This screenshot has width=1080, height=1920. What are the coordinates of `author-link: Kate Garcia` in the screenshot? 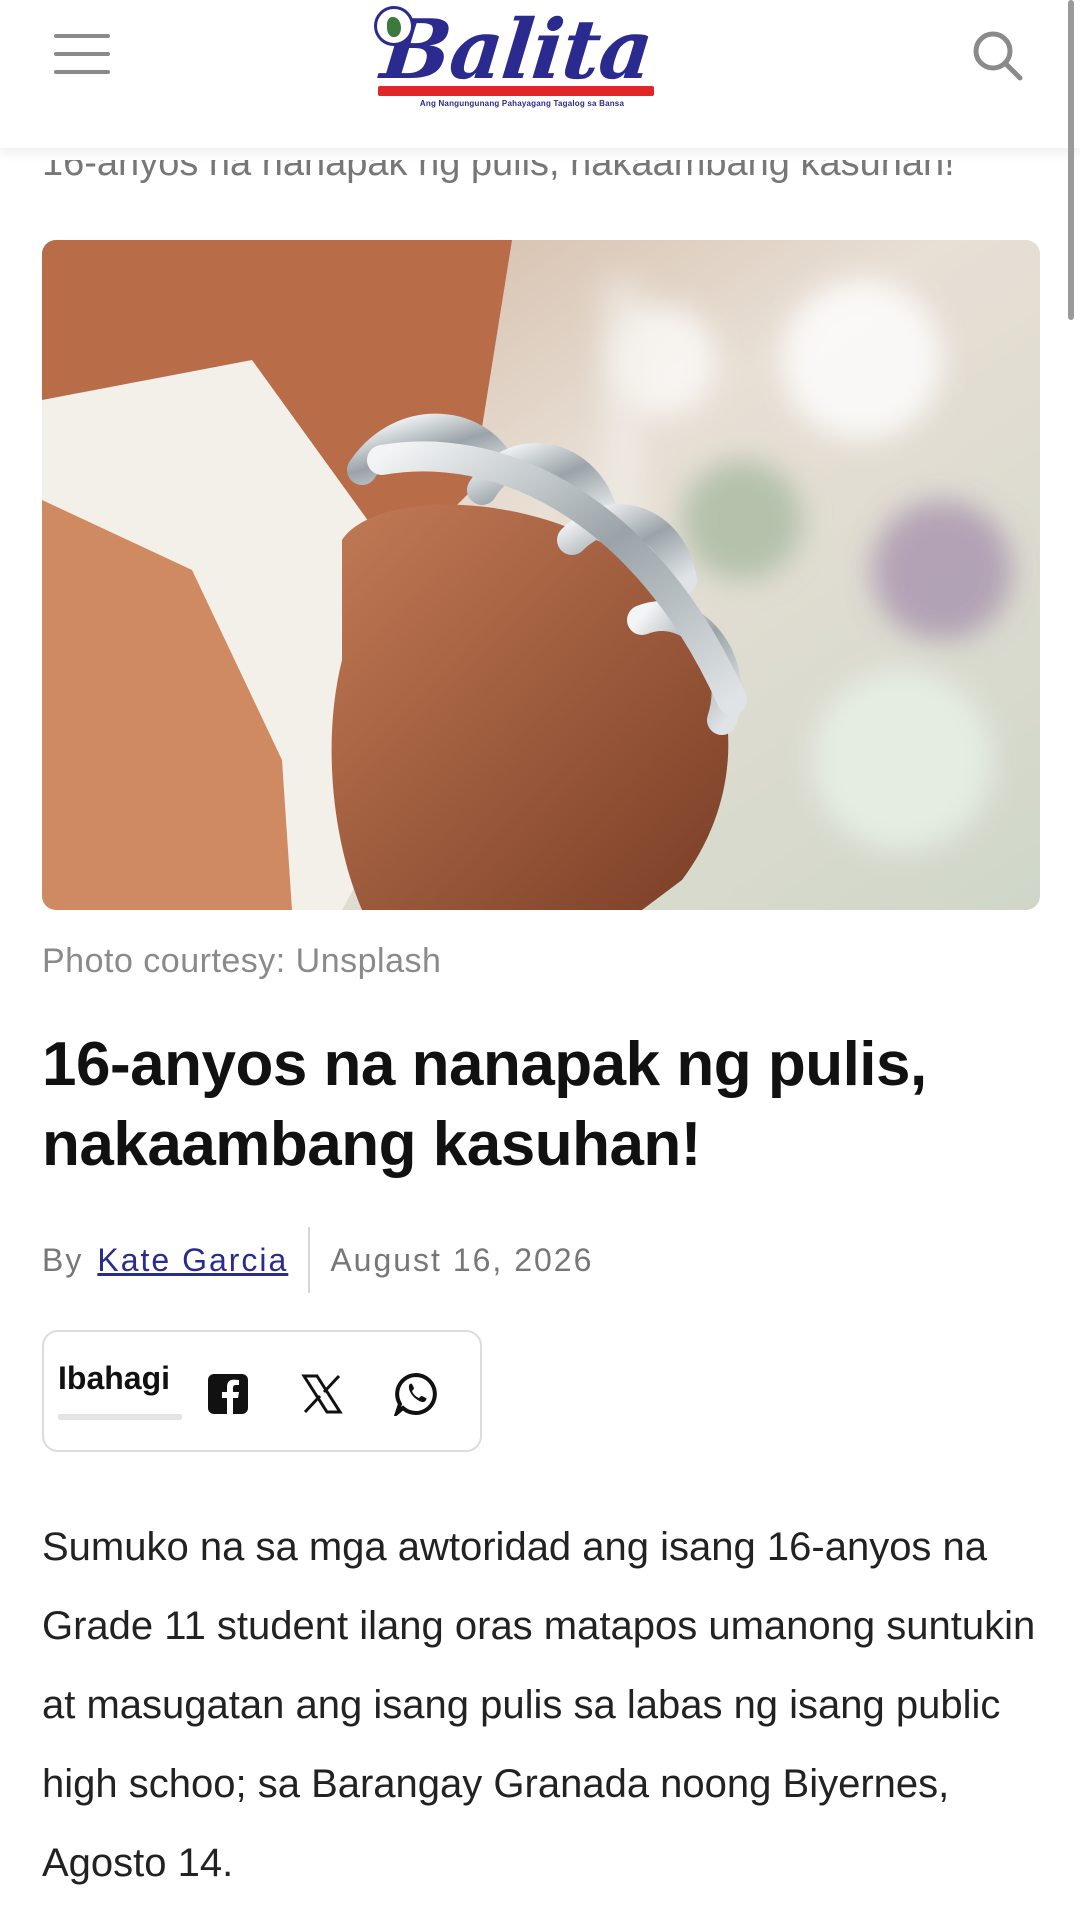 It's located at (192, 1260).